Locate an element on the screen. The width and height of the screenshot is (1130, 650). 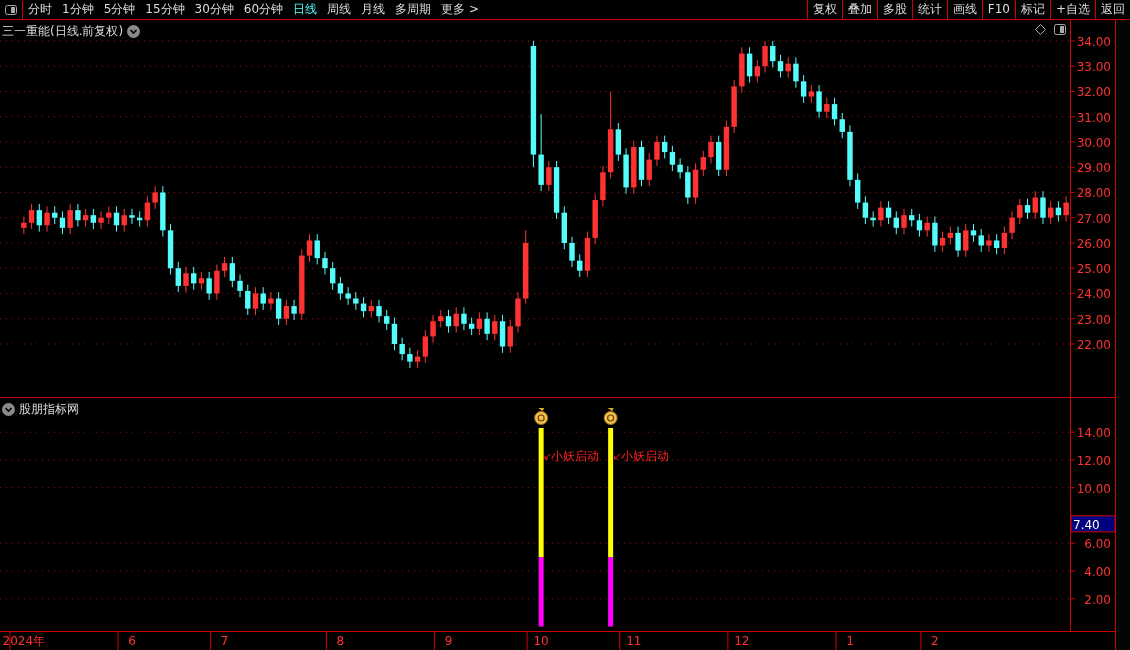
toolbar-button: 统计 is located at coordinates (929, 9).